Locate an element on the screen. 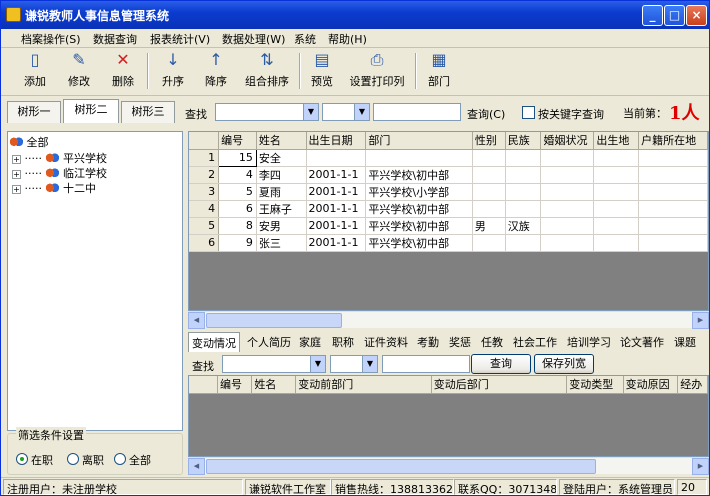  tab-tree-1: 树形一 is located at coordinates (34, 112).